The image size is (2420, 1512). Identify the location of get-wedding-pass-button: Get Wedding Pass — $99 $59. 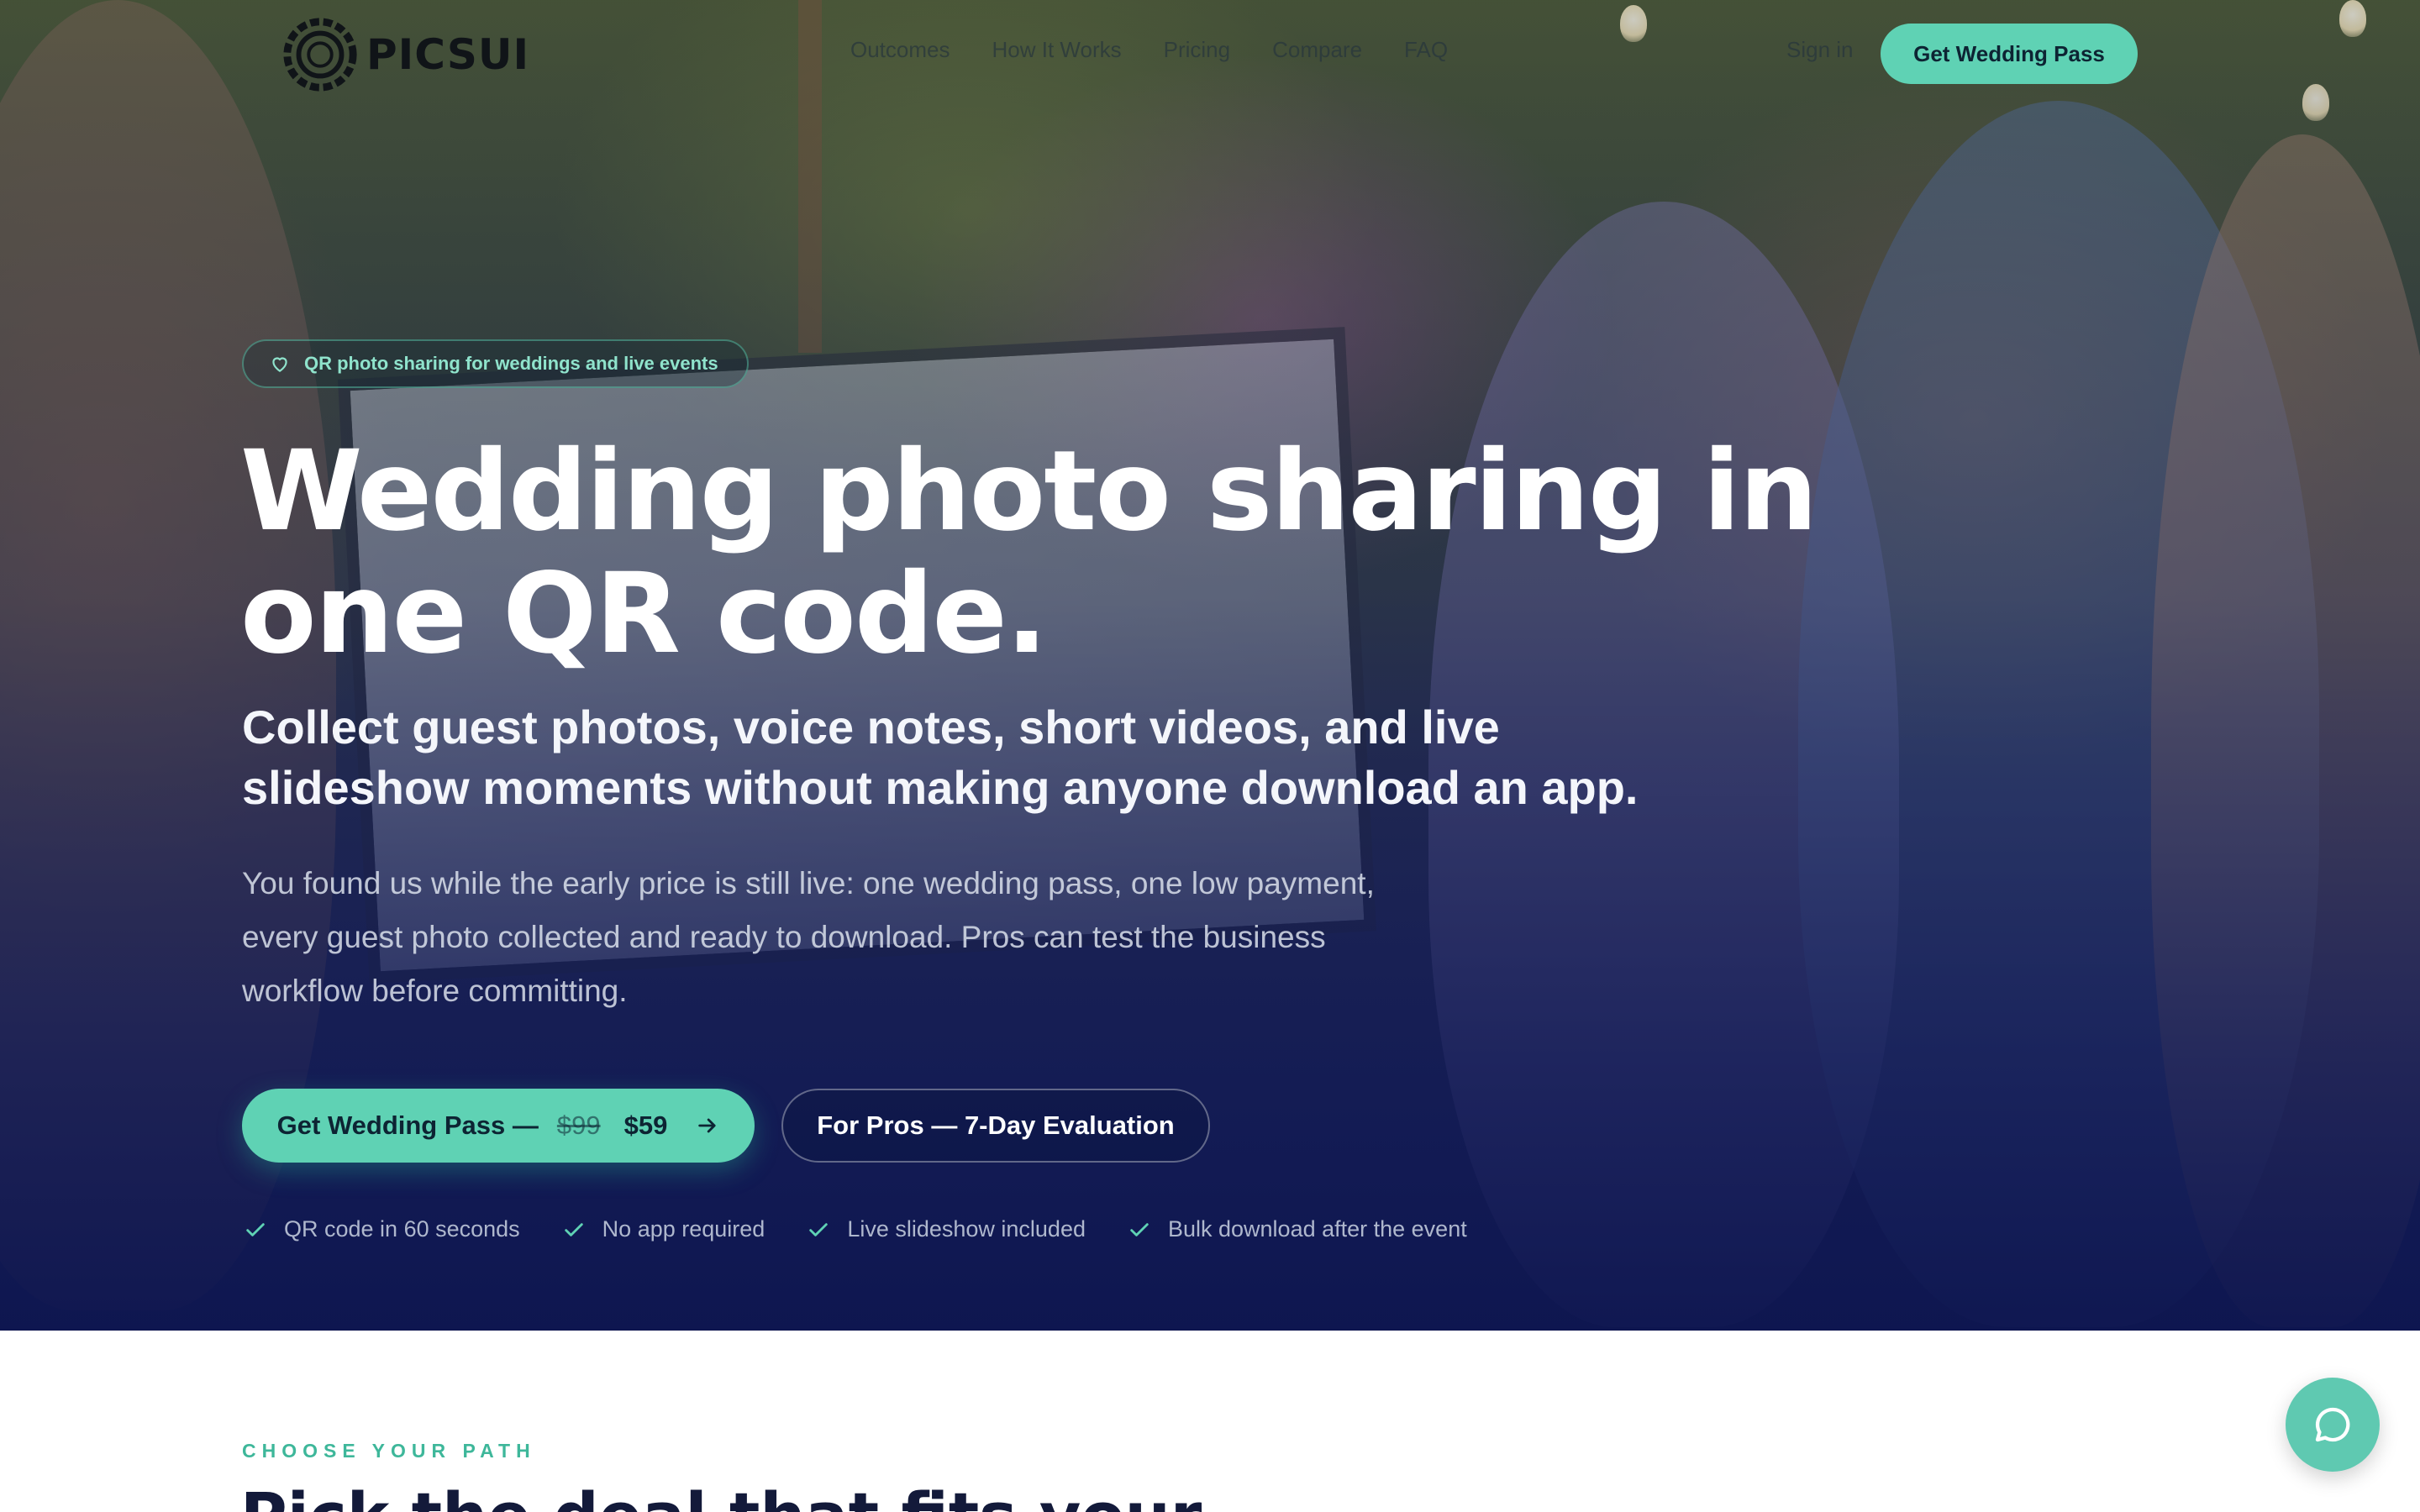
(498, 1126).